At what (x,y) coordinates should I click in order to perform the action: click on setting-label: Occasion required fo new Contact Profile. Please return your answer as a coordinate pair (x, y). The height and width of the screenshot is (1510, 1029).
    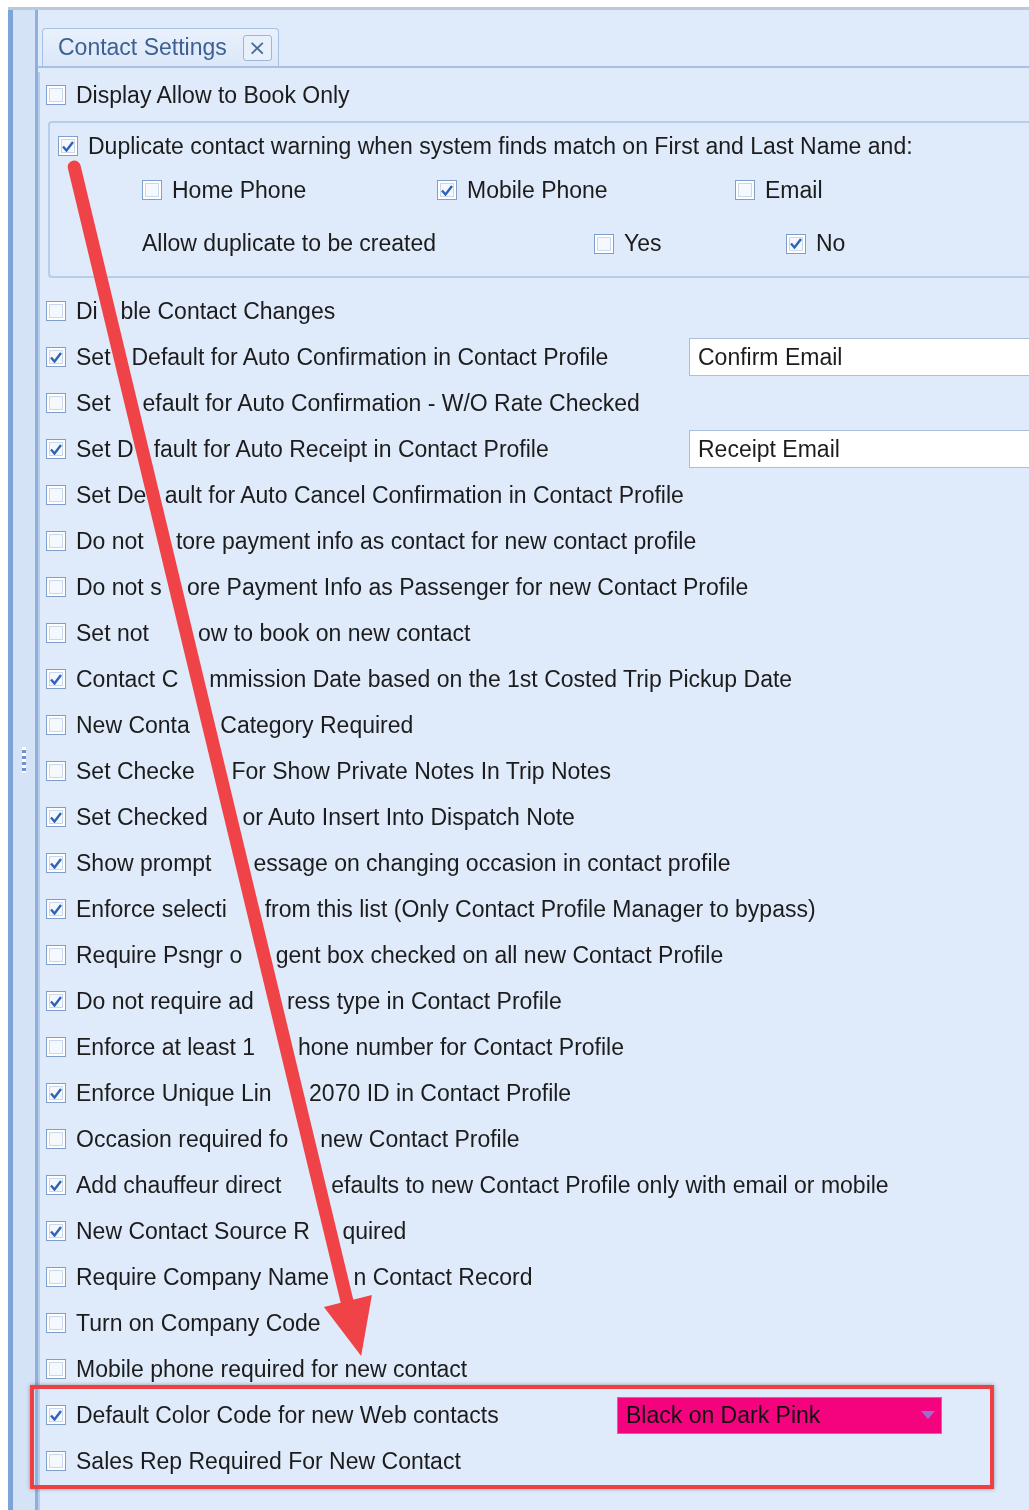
    Looking at the image, I should click on (298, 1139).